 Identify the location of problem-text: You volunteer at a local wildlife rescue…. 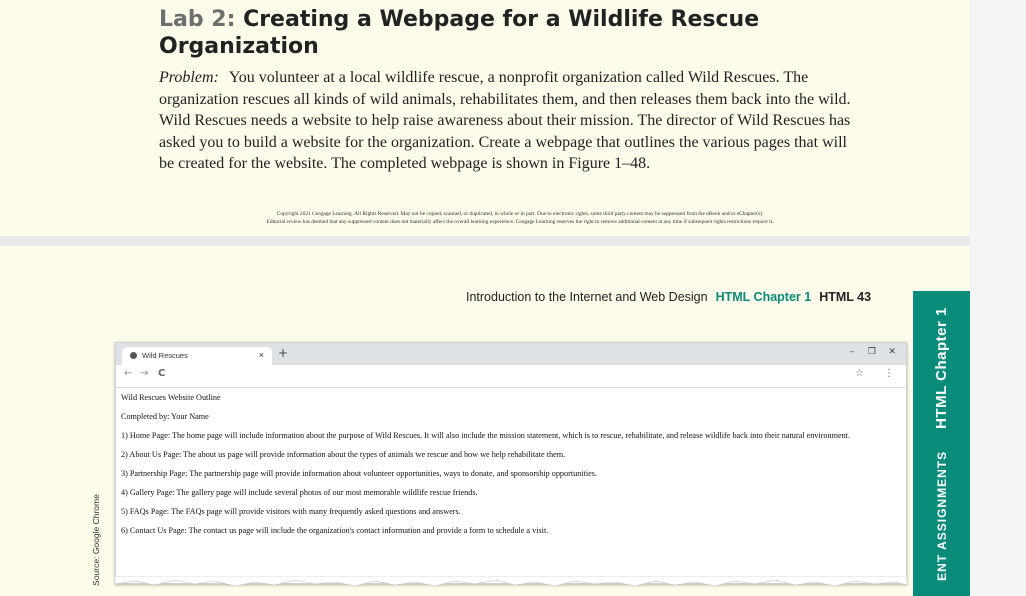
(505, 120).